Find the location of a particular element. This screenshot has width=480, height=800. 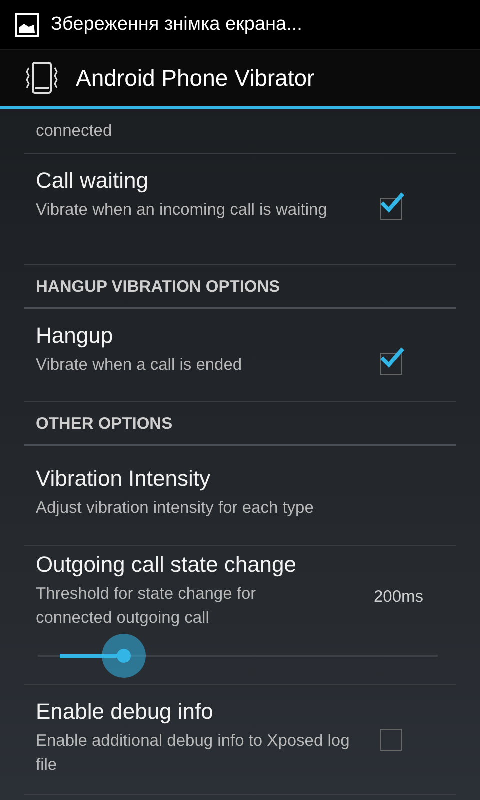

image-icon is located at coordinates (27, 24).